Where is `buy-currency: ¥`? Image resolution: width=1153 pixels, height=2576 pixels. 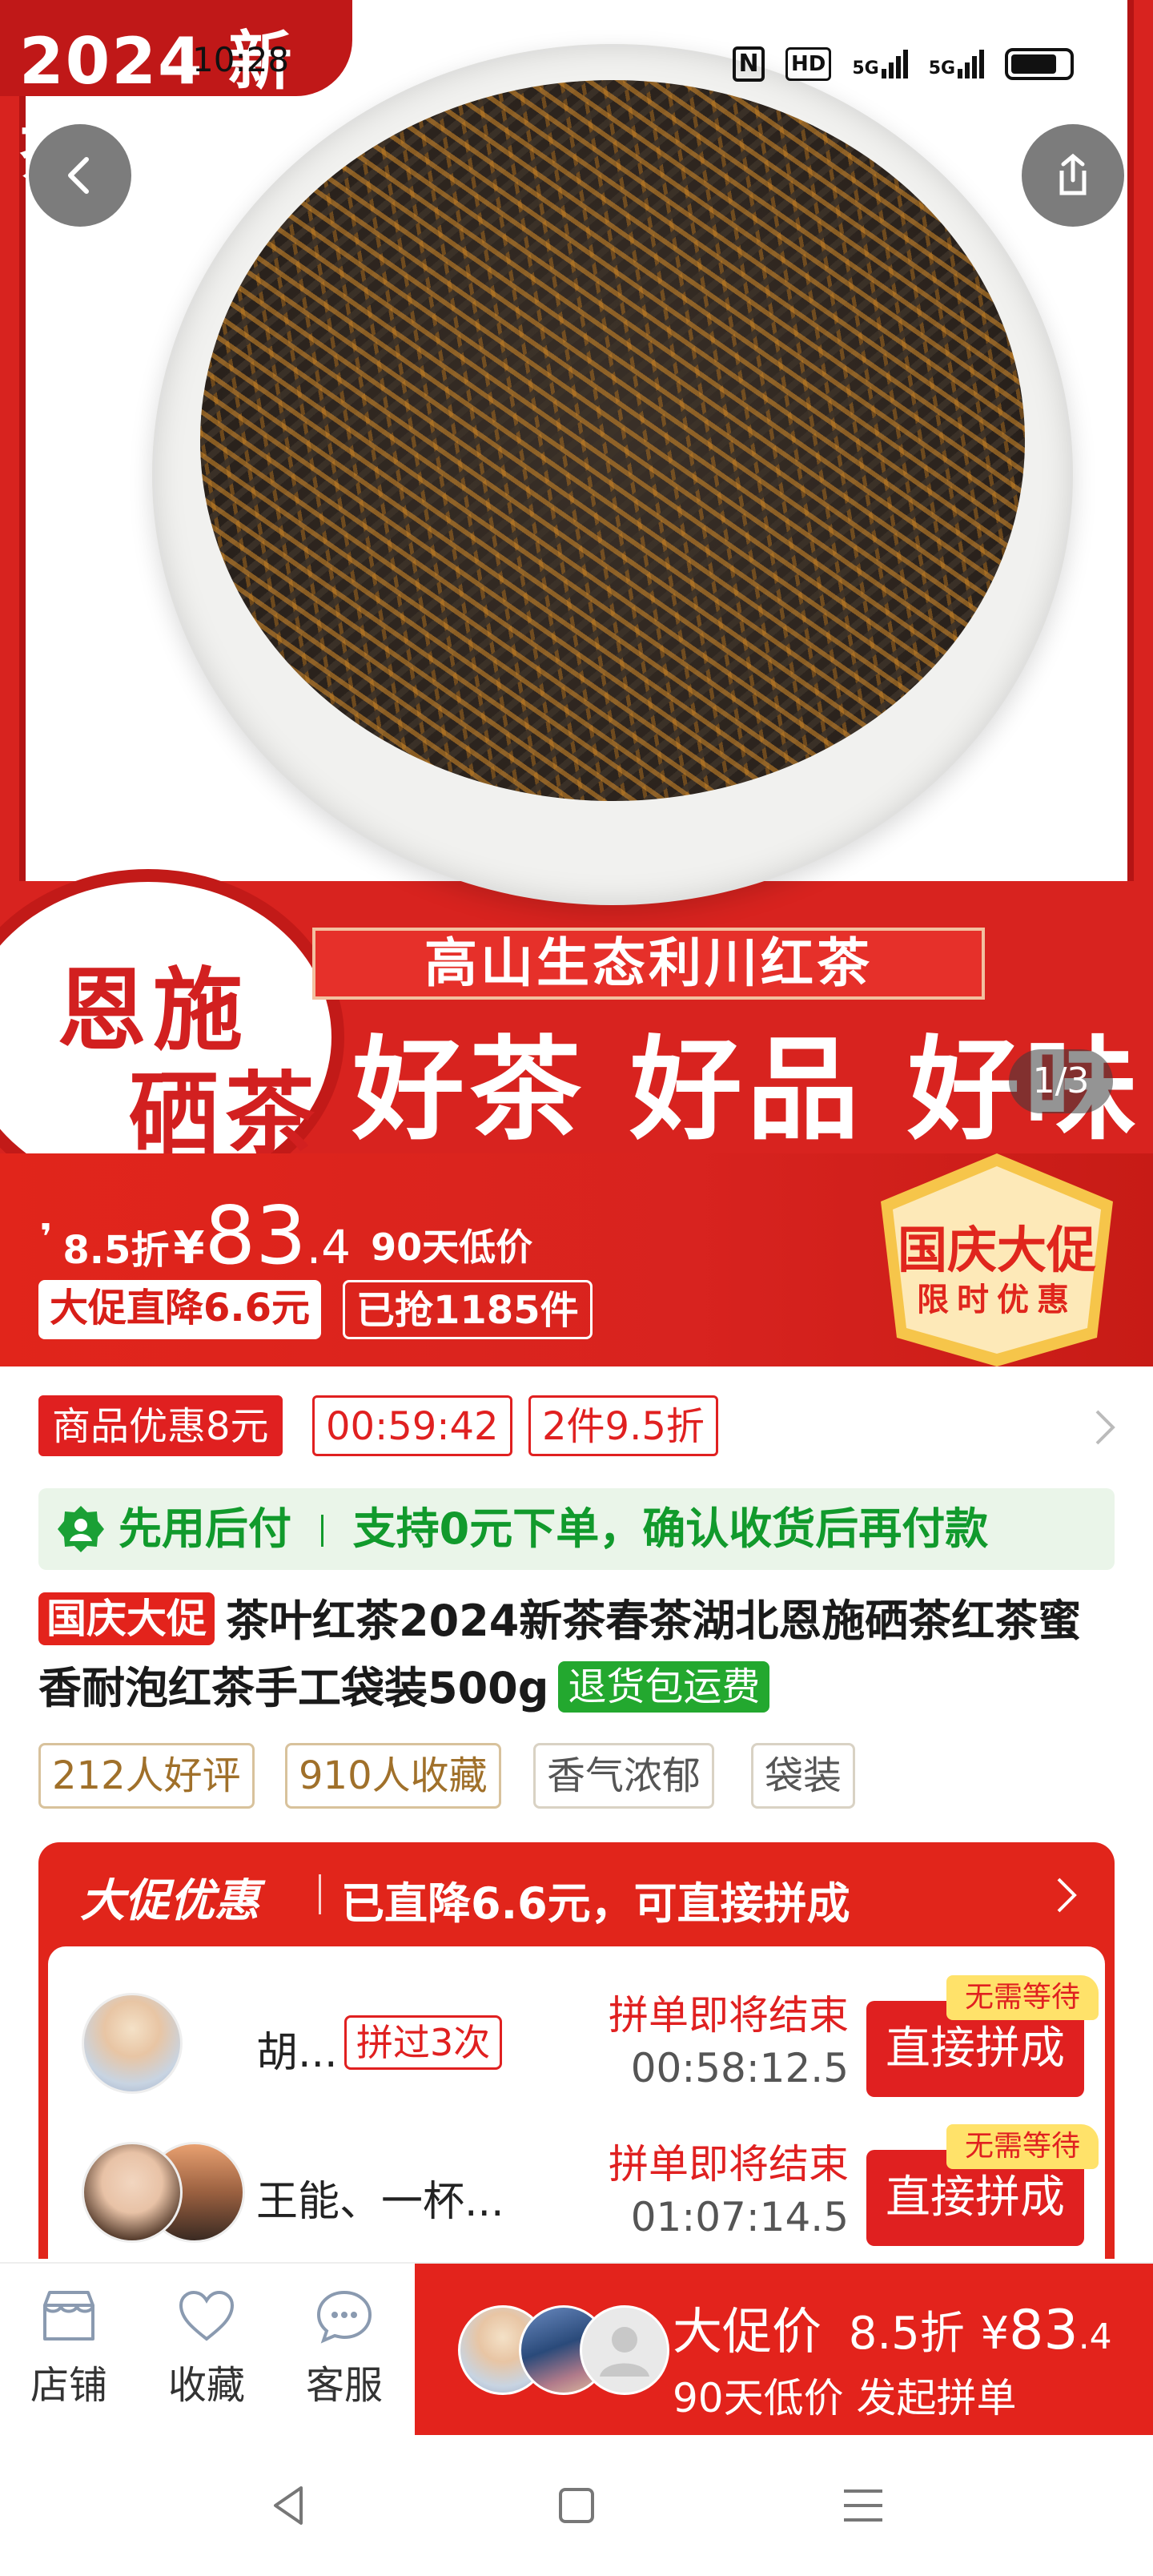 buy-currency: ¥ is located at coordinates (995, 2334).